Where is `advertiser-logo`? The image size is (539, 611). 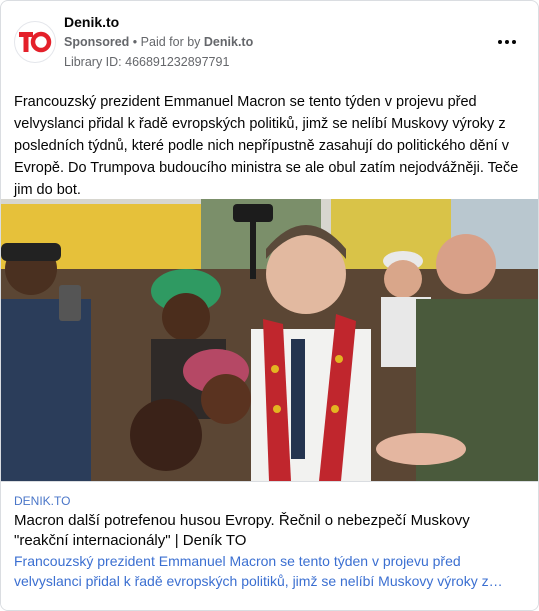
advertiser-logo is located at coordinates (35, 42).